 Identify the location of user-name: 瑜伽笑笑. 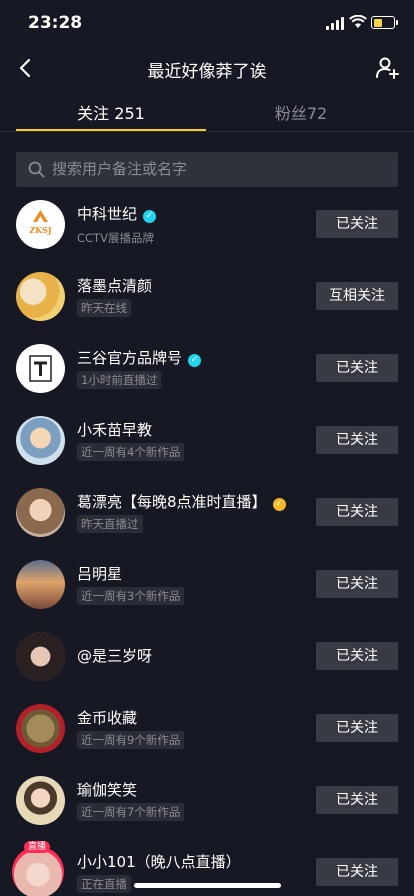
(107, 790).